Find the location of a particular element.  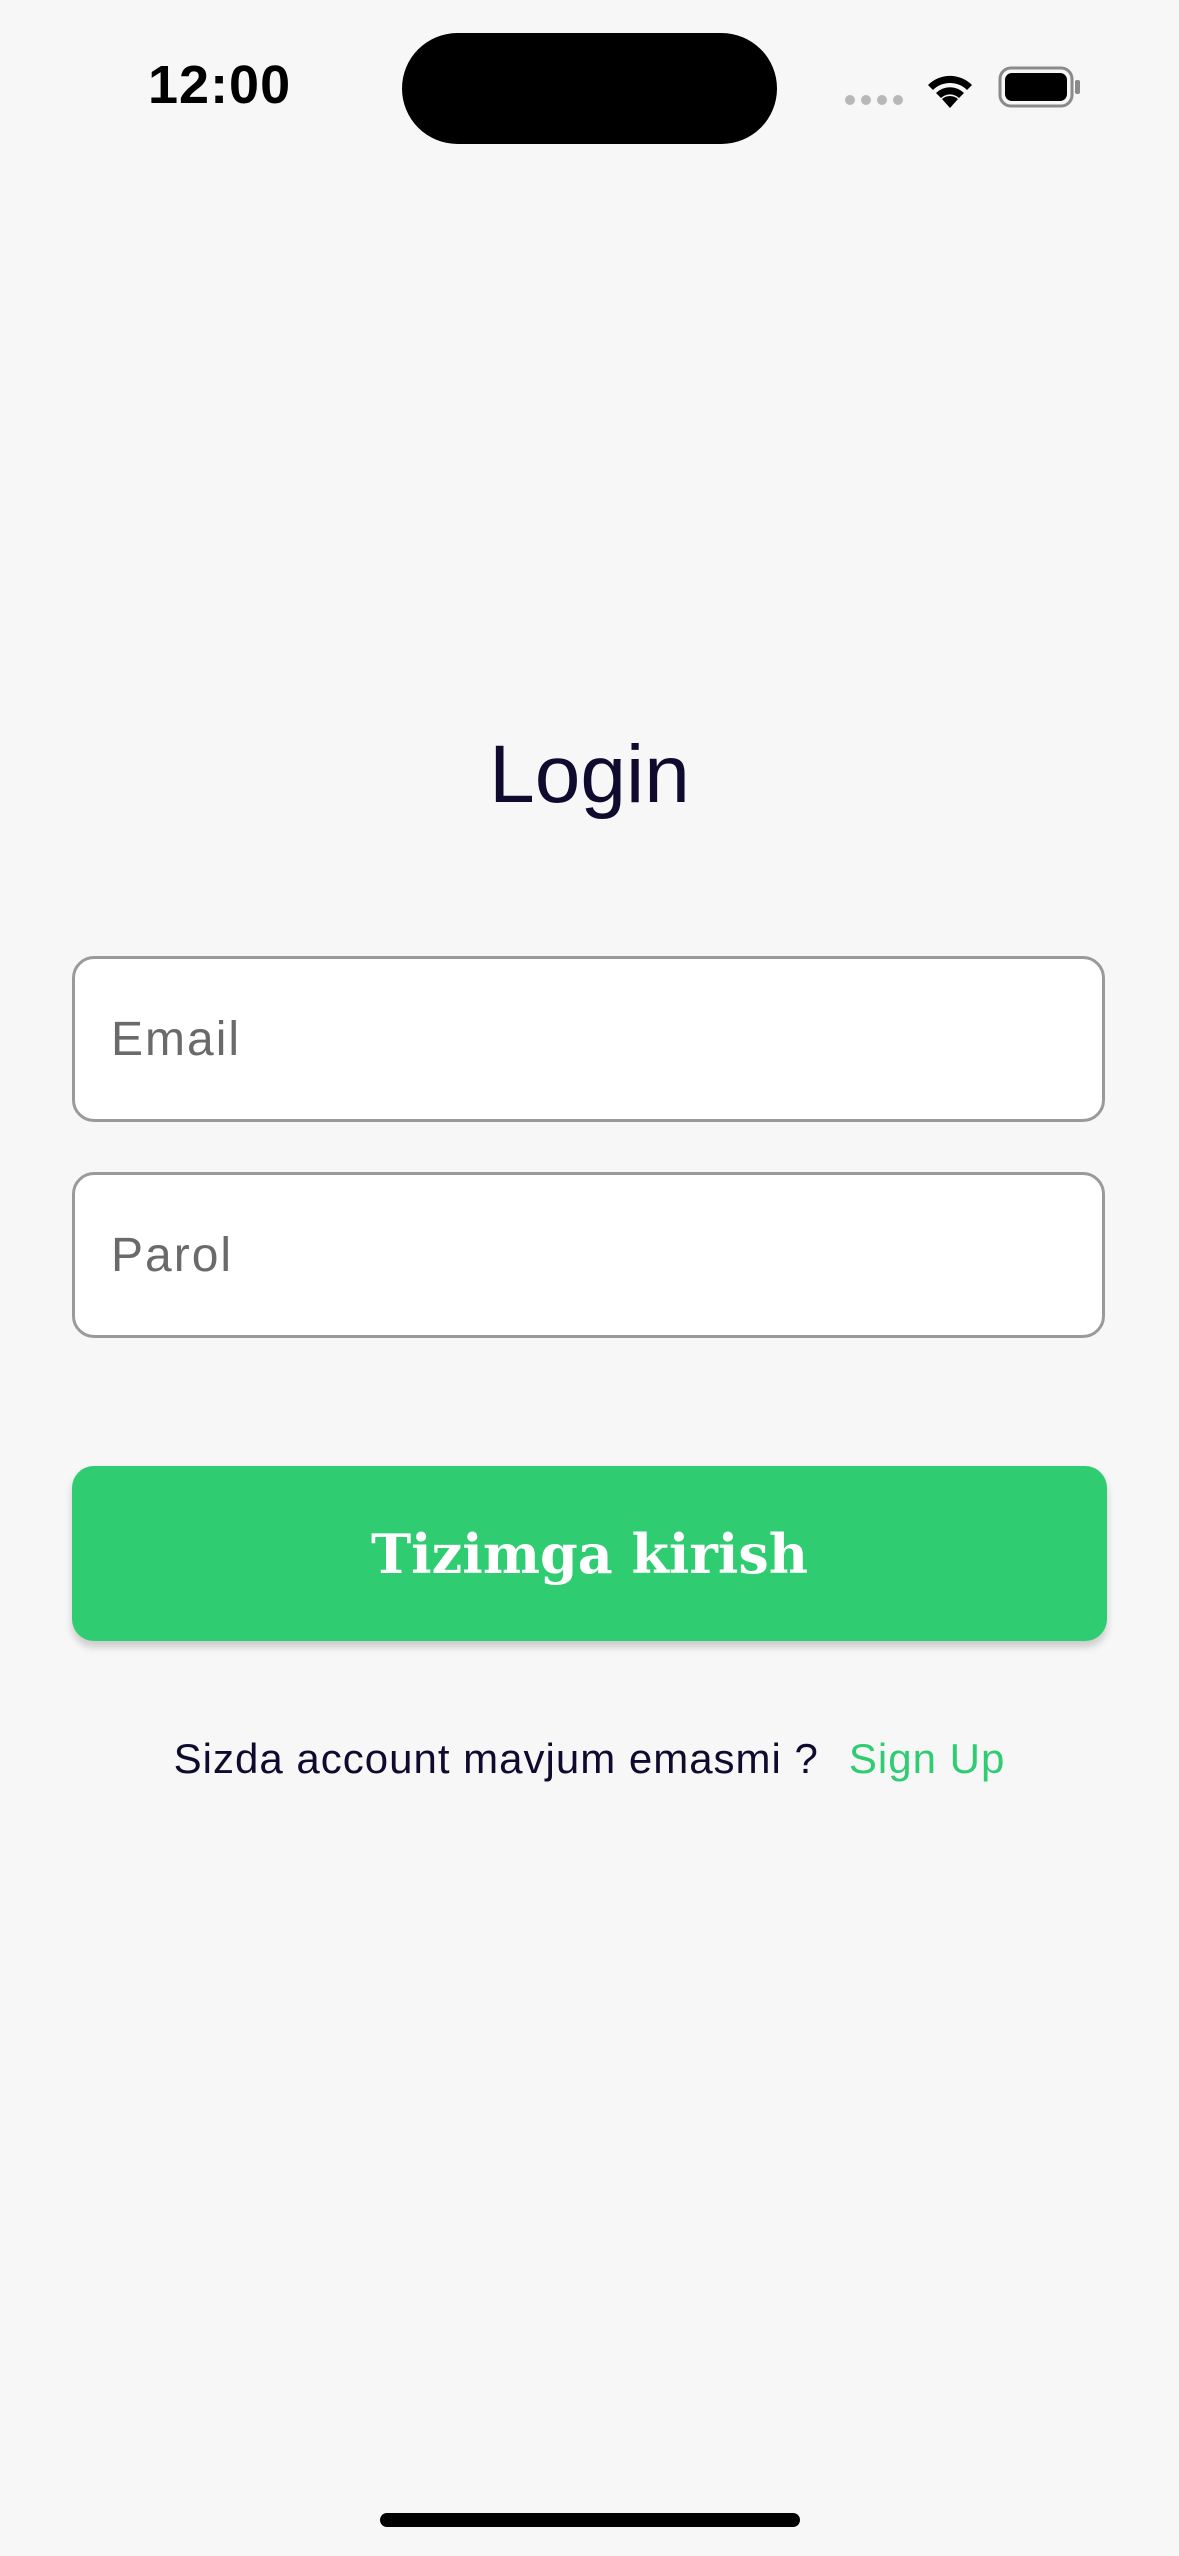

password-field-container is located at coordinates (588, 1255).